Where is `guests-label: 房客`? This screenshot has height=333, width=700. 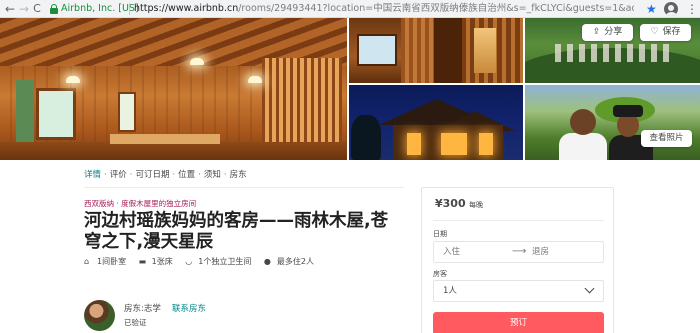
guests-label: 房客 is located at coordinates (440, 274).